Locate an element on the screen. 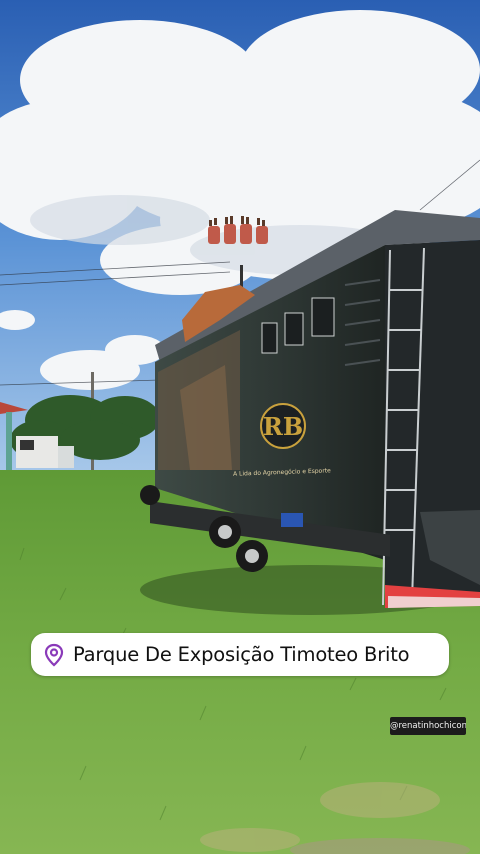 The image size is (480, 854). location-name: Parque De Exposição Timoteo Brito is located at coordinates (241, 654).